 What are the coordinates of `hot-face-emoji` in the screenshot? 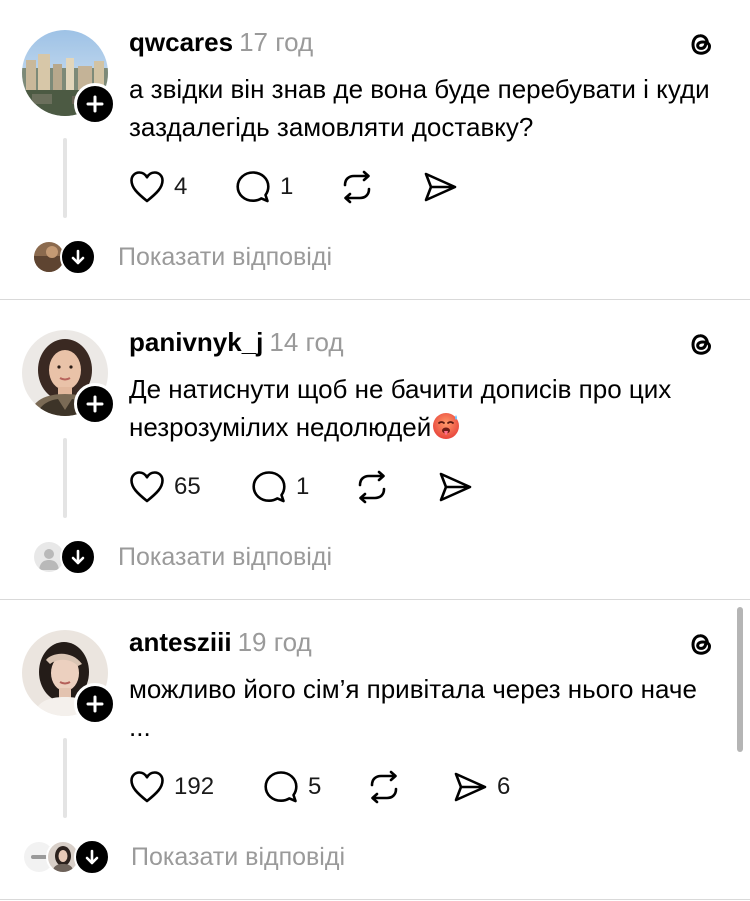 It's located at (446, 431).